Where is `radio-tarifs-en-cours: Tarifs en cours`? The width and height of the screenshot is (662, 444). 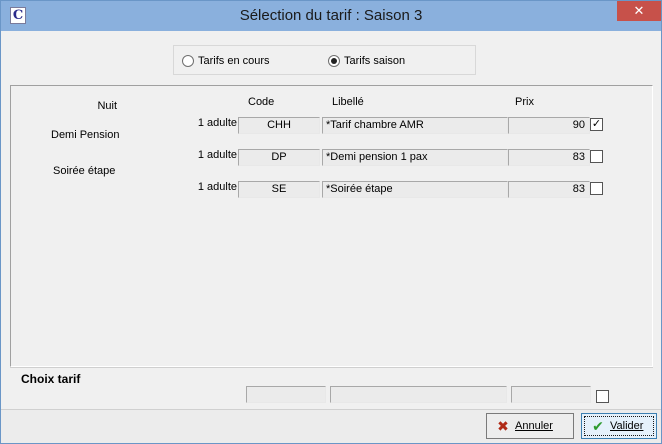 radio-tarifs-en-cours: Tarifs en cours is located at coordinates (226, 61).